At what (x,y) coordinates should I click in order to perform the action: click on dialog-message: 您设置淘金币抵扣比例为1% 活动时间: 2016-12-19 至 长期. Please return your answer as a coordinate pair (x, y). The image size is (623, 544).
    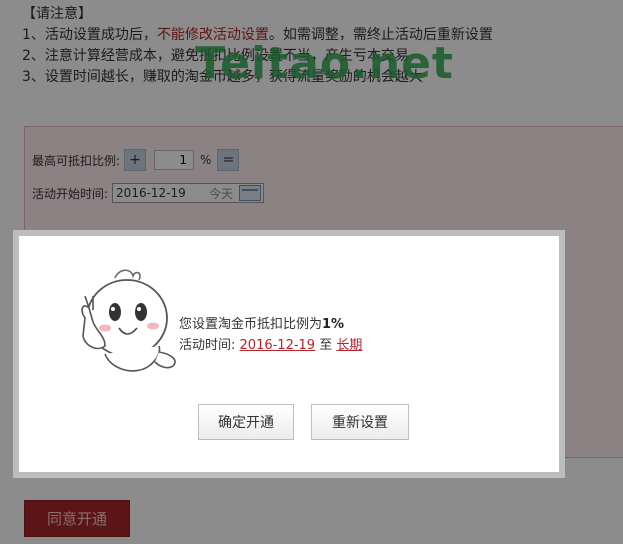
    Looking at the image, I should click on (270, 335).